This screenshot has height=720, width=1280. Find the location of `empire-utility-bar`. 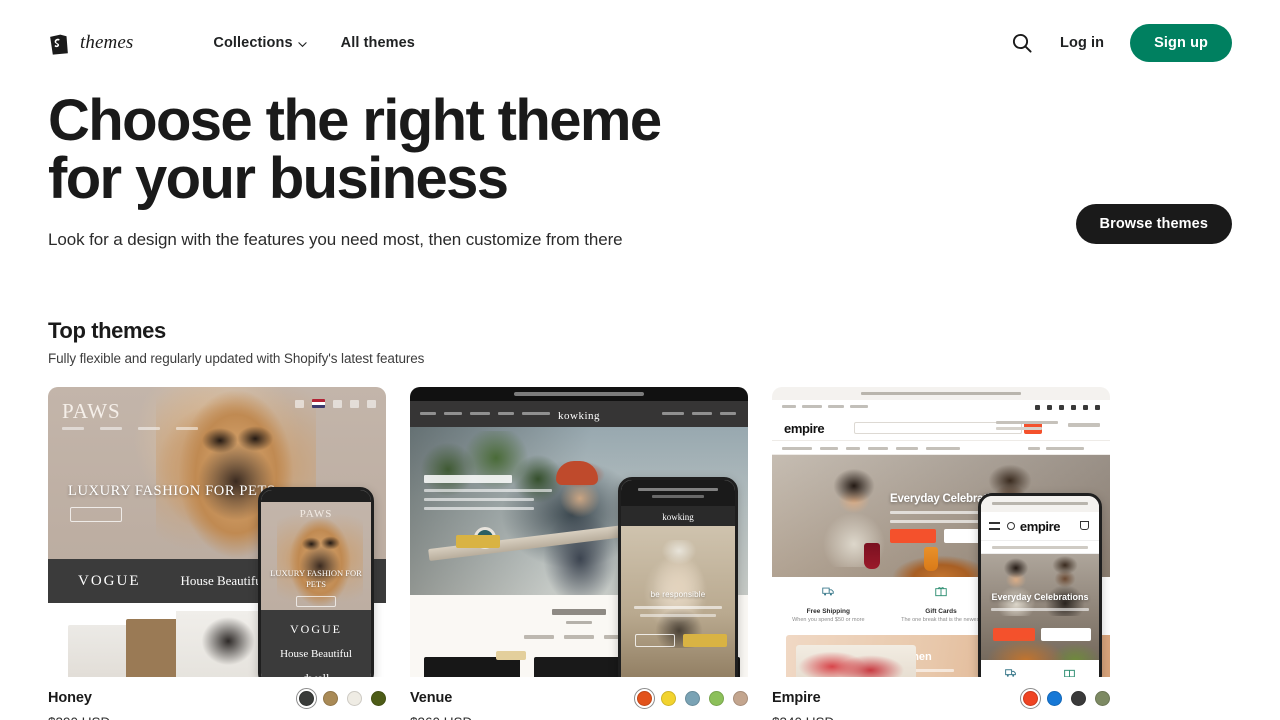

empire-utility-bar is located at coordinates (941, 407).